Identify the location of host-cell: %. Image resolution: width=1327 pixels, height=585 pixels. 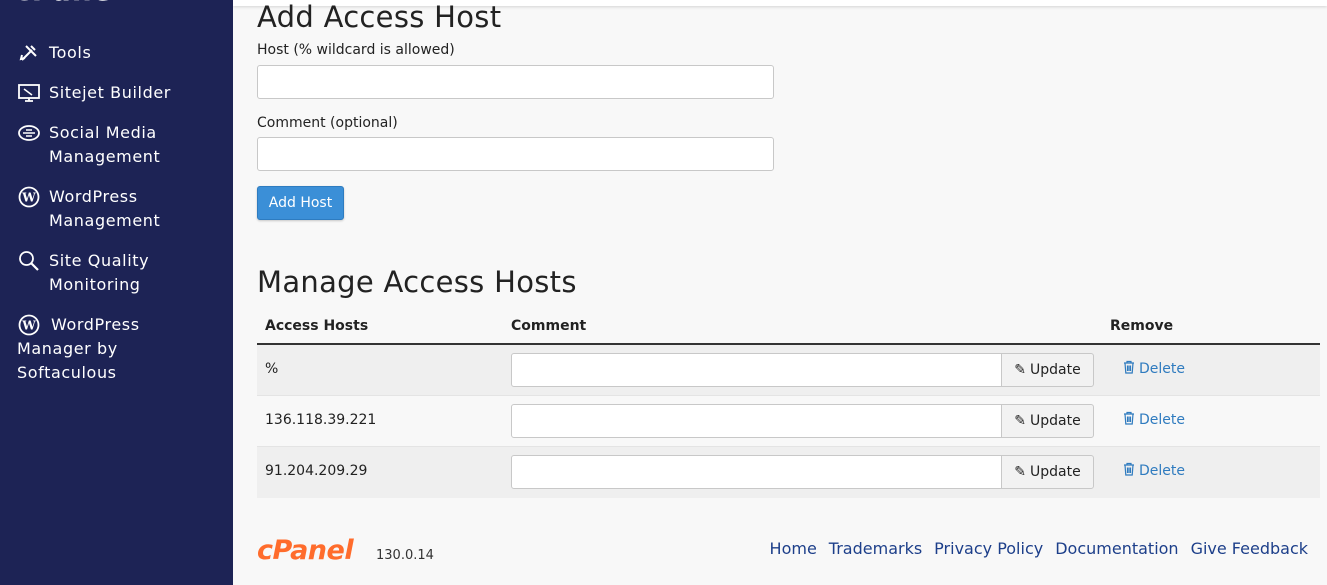
(272, 369).